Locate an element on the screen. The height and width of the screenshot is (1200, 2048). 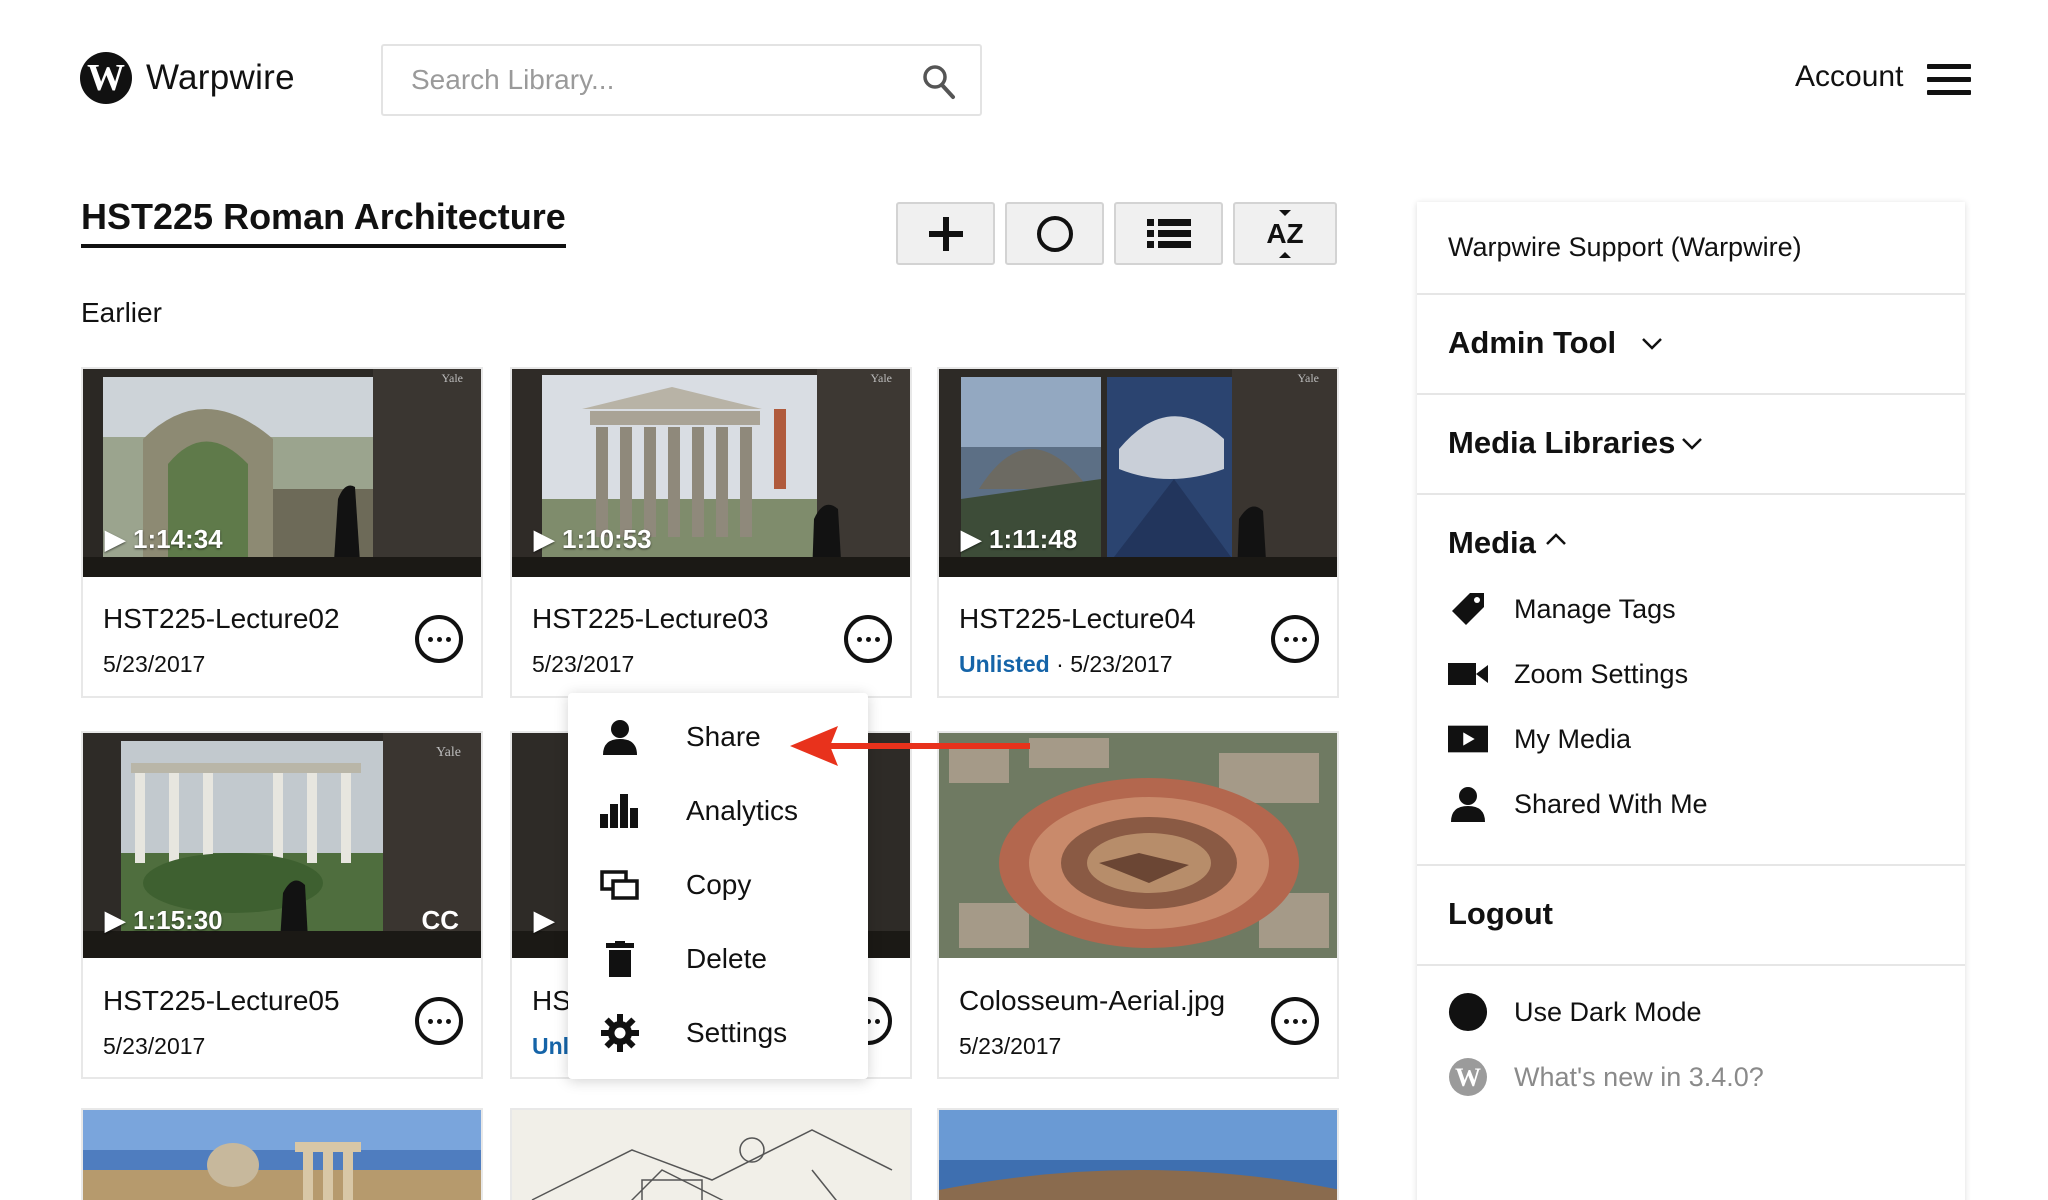
account-link: Account is located at coordinates (1849, 77).